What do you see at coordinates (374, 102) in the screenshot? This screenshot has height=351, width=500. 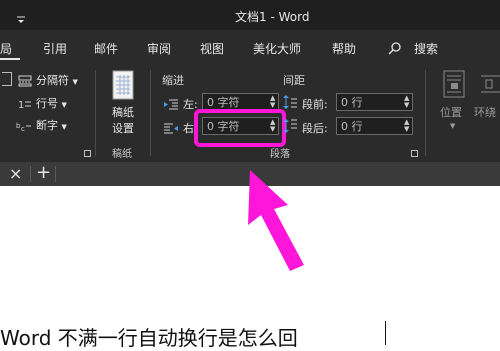 I see `spacing-before-field: 0 行` at bounding box center [374, 102].